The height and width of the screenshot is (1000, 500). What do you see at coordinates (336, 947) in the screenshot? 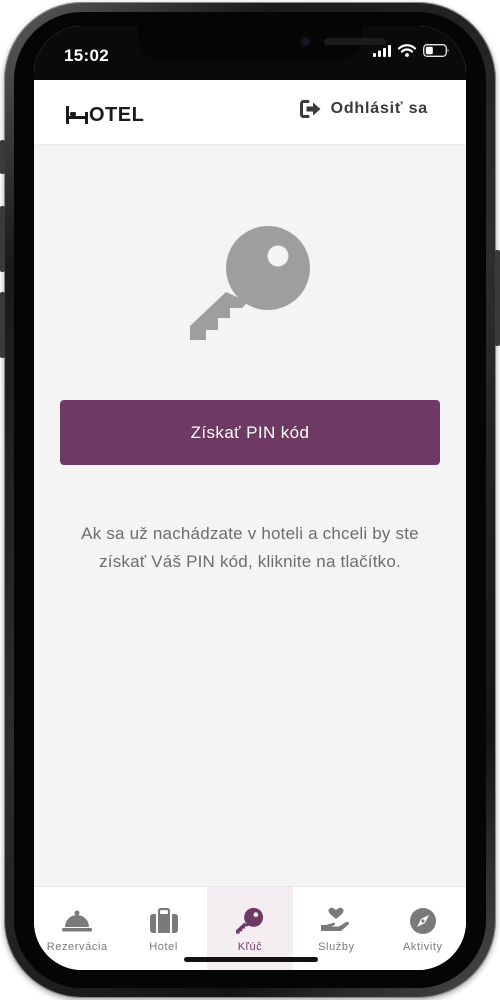
I see `tab-label: Služby` at bounding box center [336, 947].